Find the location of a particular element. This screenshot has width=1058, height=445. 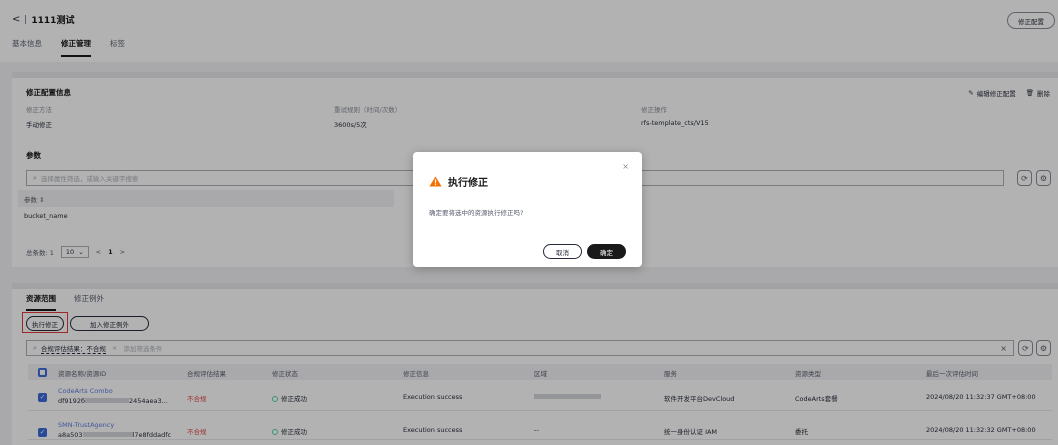

dialog-title-row: 执行修正 is located at coordinates (458, 181).